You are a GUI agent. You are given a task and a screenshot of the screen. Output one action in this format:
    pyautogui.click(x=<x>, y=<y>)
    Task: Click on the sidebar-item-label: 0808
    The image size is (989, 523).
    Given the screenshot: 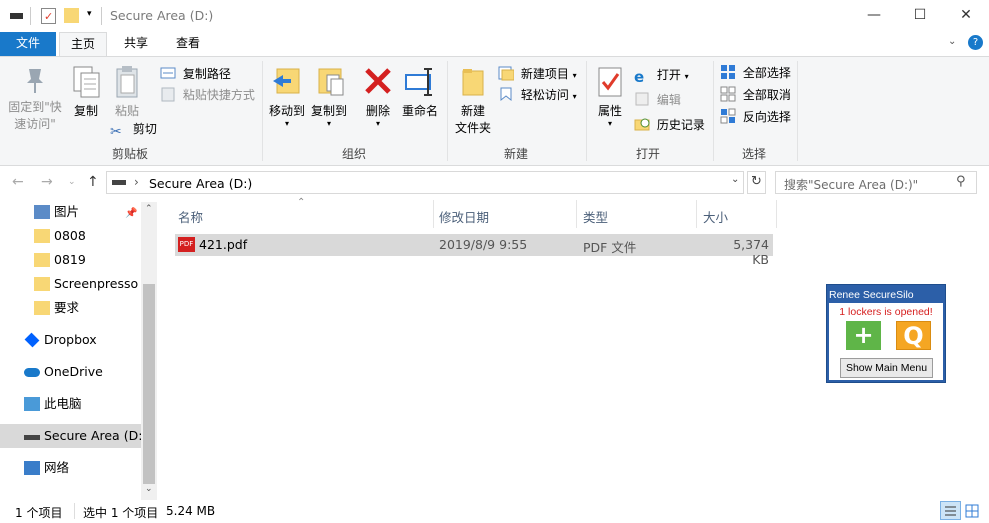 What is the action you would take?
    pyautogui.click(x=70, y=235)
    